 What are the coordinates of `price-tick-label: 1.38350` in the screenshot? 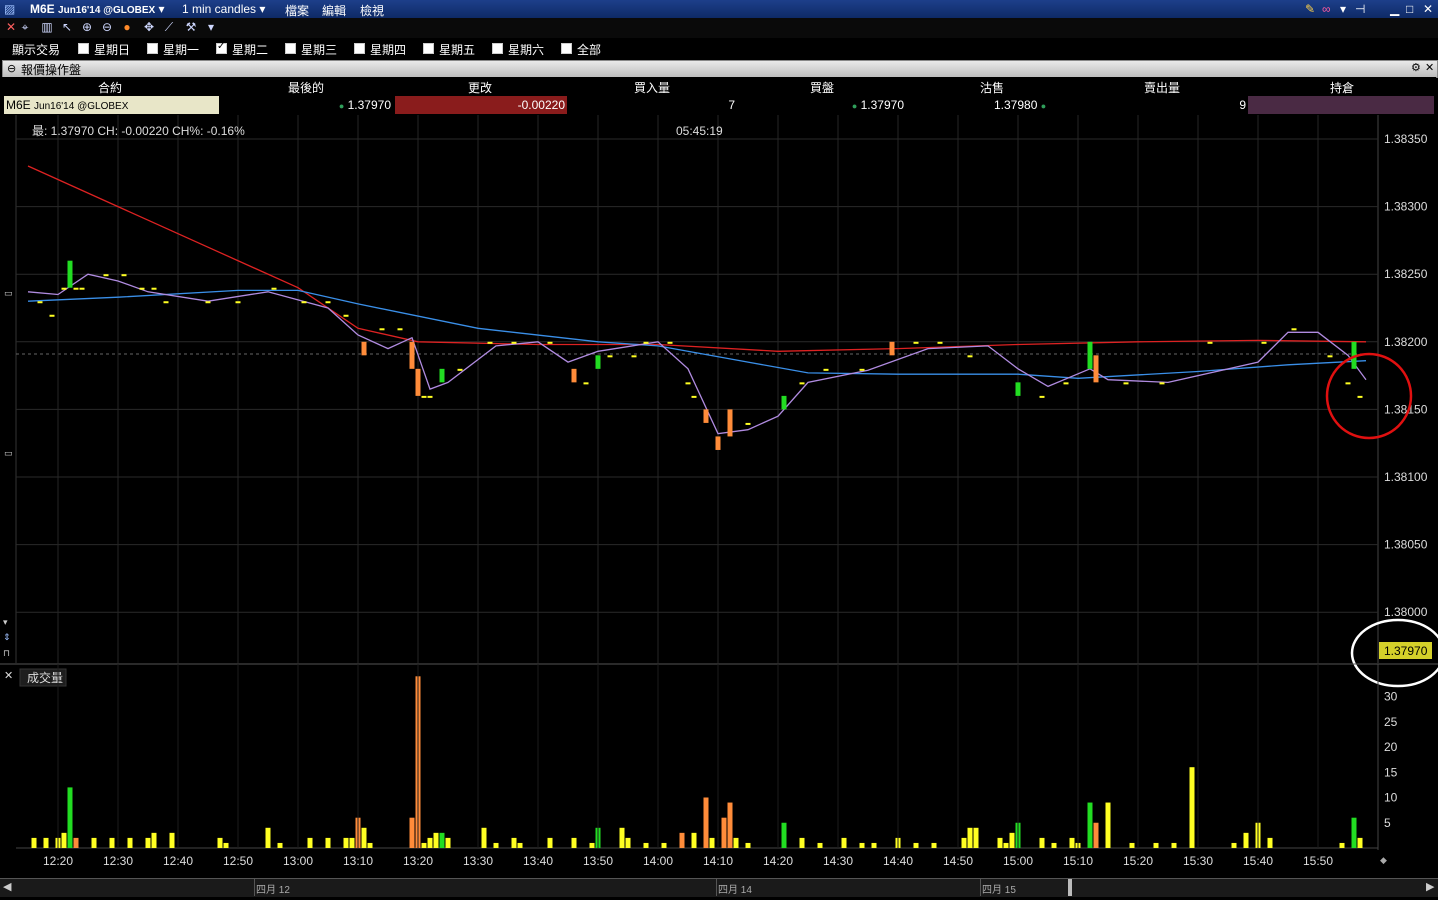 It's located at (1406, 139).